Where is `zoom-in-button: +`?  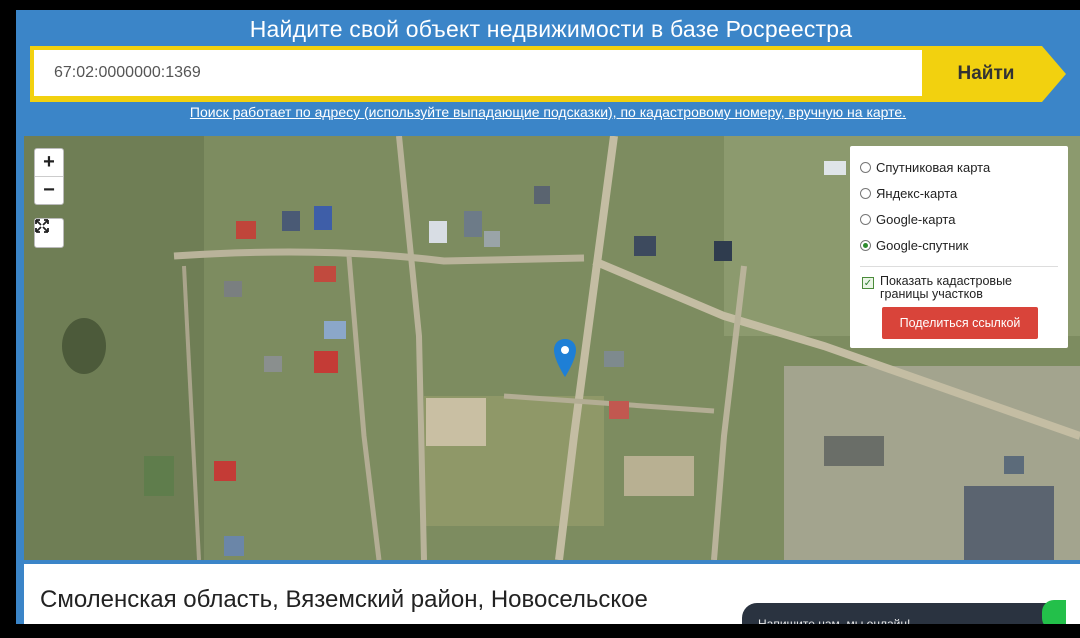
zoom-in-button: + is located at coordinates (49, 162).